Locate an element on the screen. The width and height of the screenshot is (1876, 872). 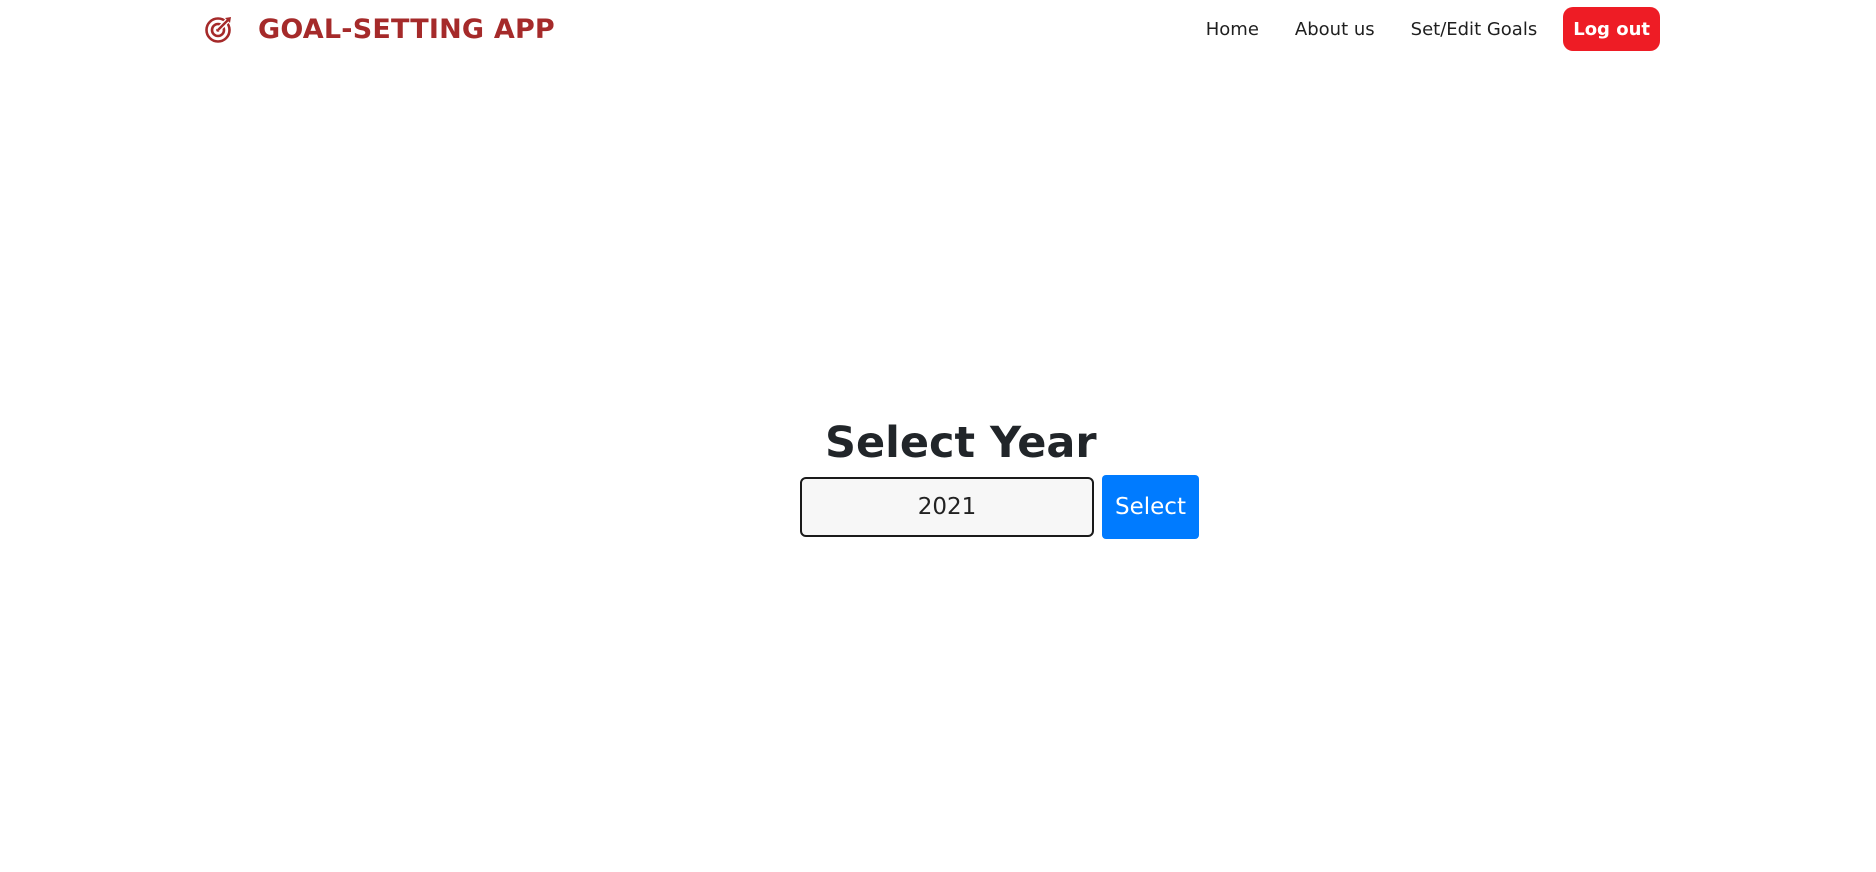
nav-links: Home About us Set/Edit Goals Log out is located at coordinates (1433, 29).